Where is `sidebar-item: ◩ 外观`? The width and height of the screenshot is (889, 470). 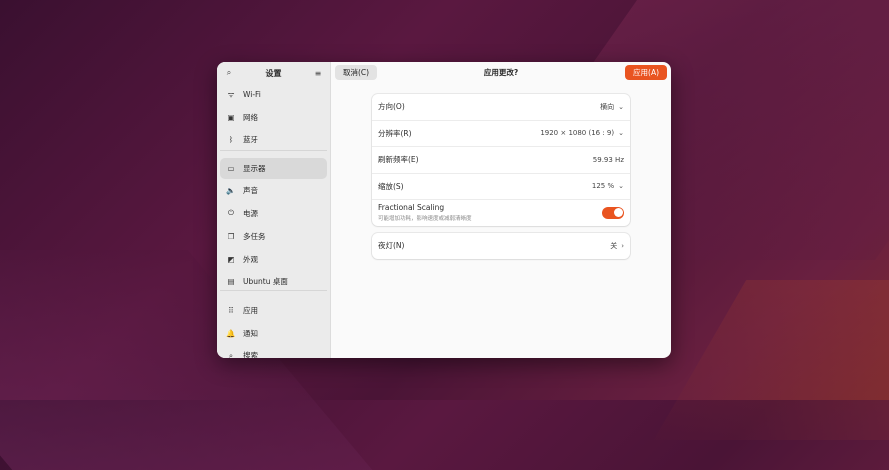 sidebar-item: ◩ 外观 is located at coordinates (273, 259).